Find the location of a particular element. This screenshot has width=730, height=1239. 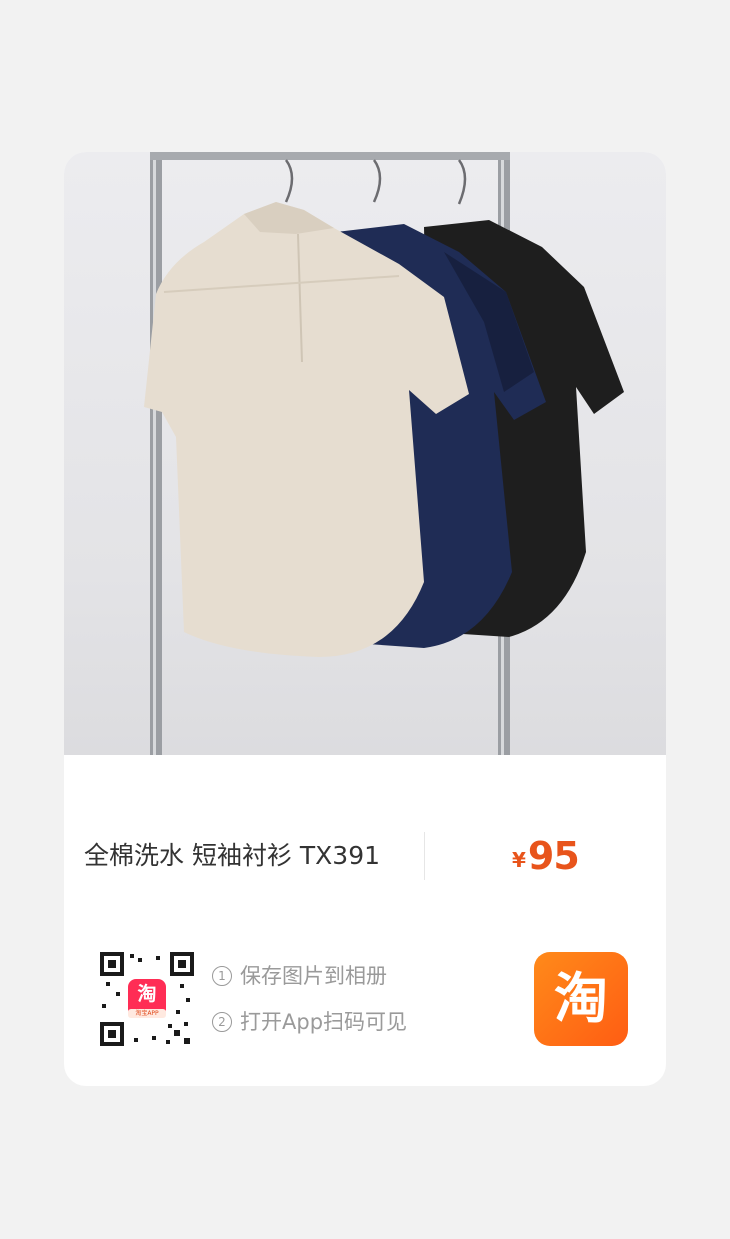

divider is located at coordinates (424, 856).